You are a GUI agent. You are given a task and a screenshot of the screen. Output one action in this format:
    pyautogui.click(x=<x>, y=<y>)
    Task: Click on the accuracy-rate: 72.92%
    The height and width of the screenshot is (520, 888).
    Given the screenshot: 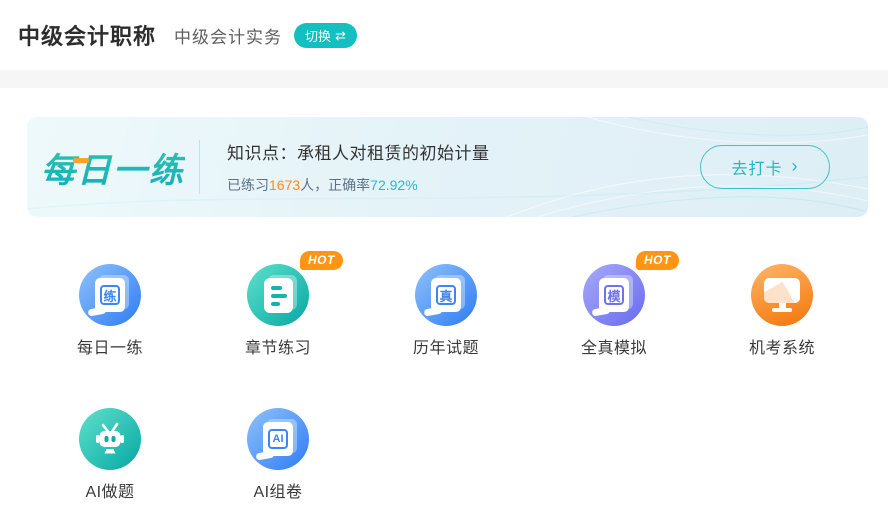 What is the action you would take?
    pyautogui.click(x=394, y=185)
    